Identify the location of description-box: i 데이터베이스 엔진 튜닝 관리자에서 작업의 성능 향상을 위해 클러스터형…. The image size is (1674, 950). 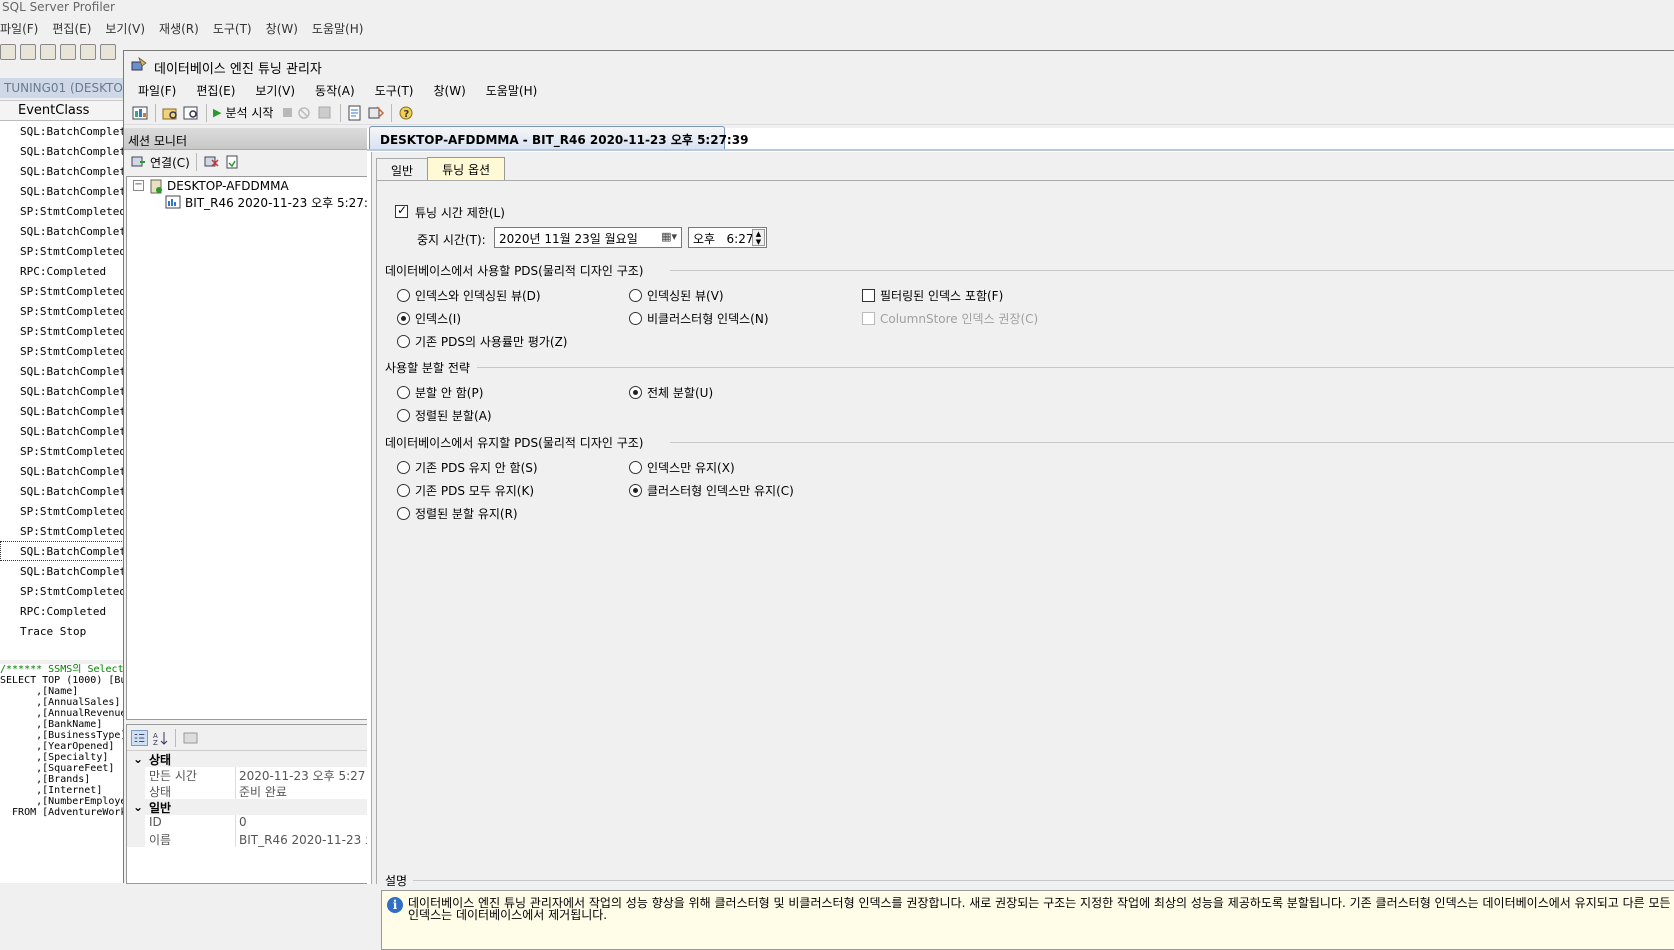
(1027, 920).